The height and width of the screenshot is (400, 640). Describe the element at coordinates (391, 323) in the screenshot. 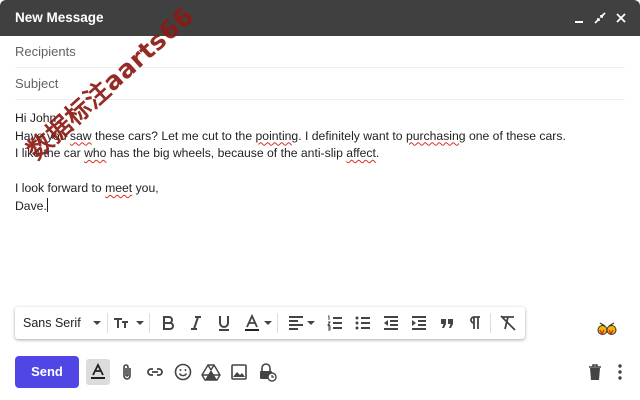

I see `indent-less-icon` at that location.